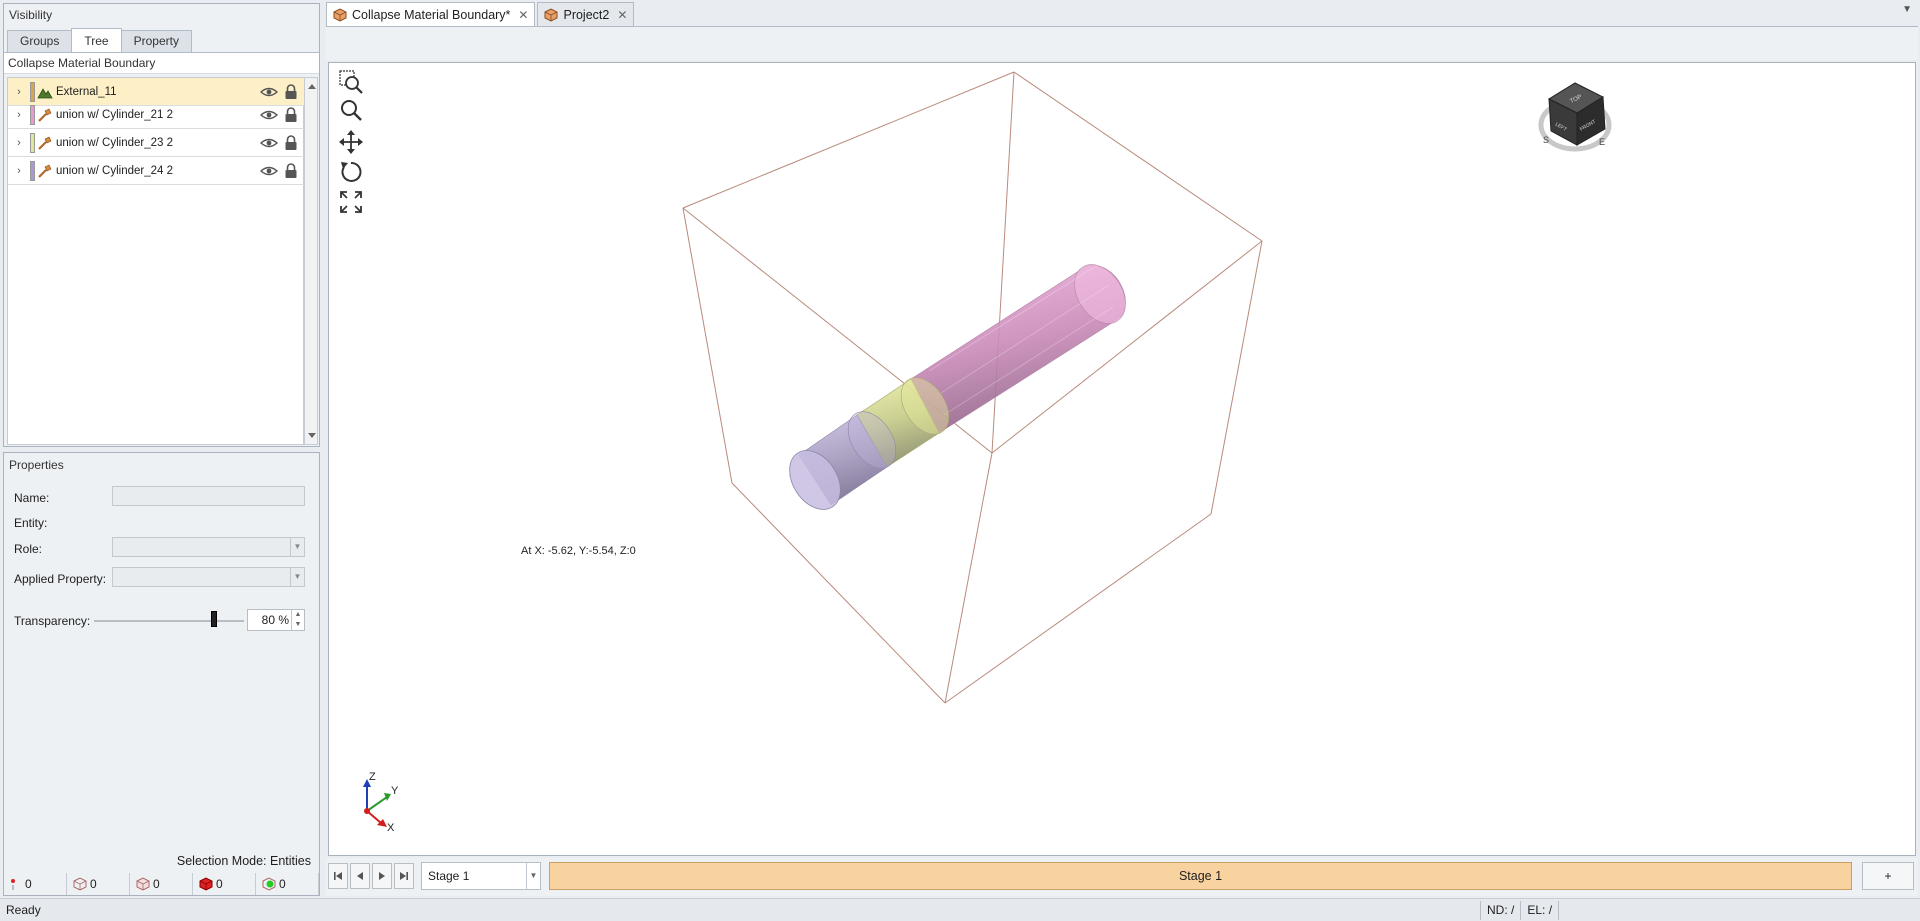 This screenshot has width=1920, height=921. Describe the element at coordinates (60, 579) in the screenshot. I see `applied-property-label: Applied Property:` at that location.